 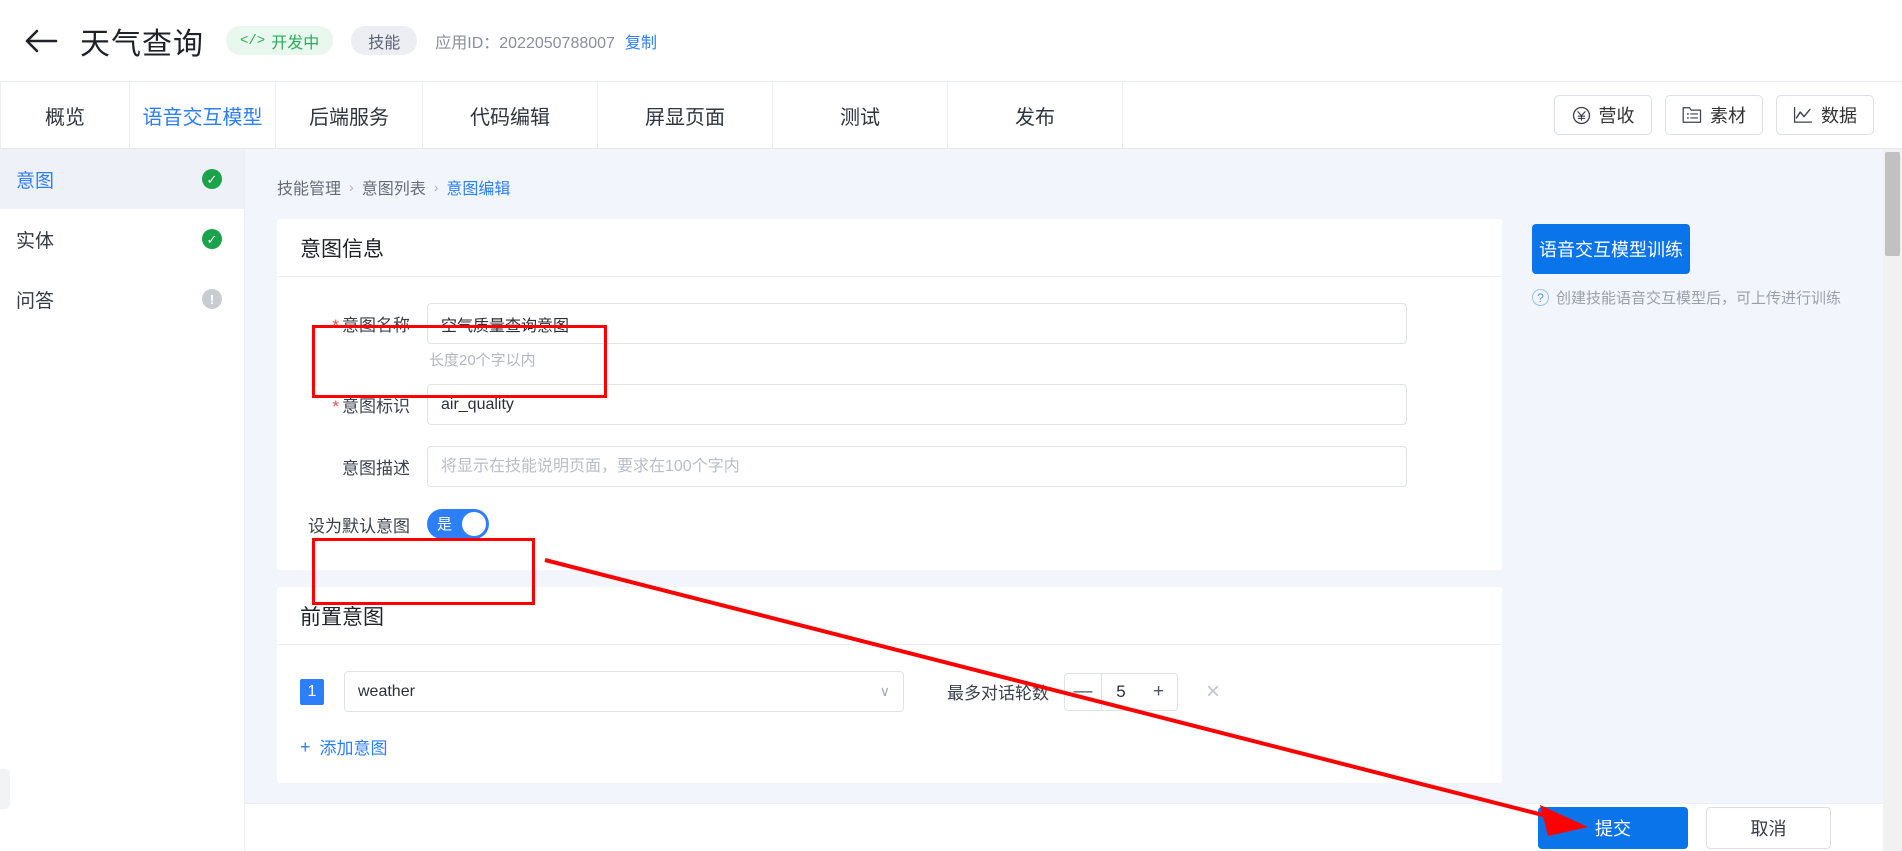 I want to click on copy-app-id-link: 复制, so click(x=641, y=41).